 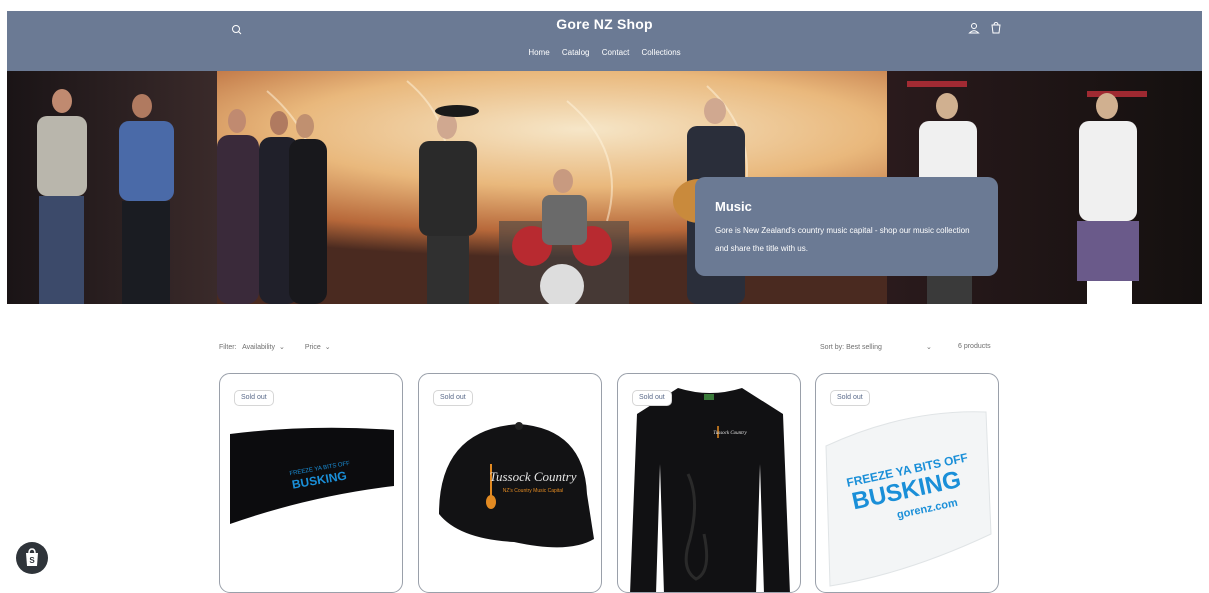 I want to click on product-card: Sold out Tussock Country, so click(x=709, y=483).